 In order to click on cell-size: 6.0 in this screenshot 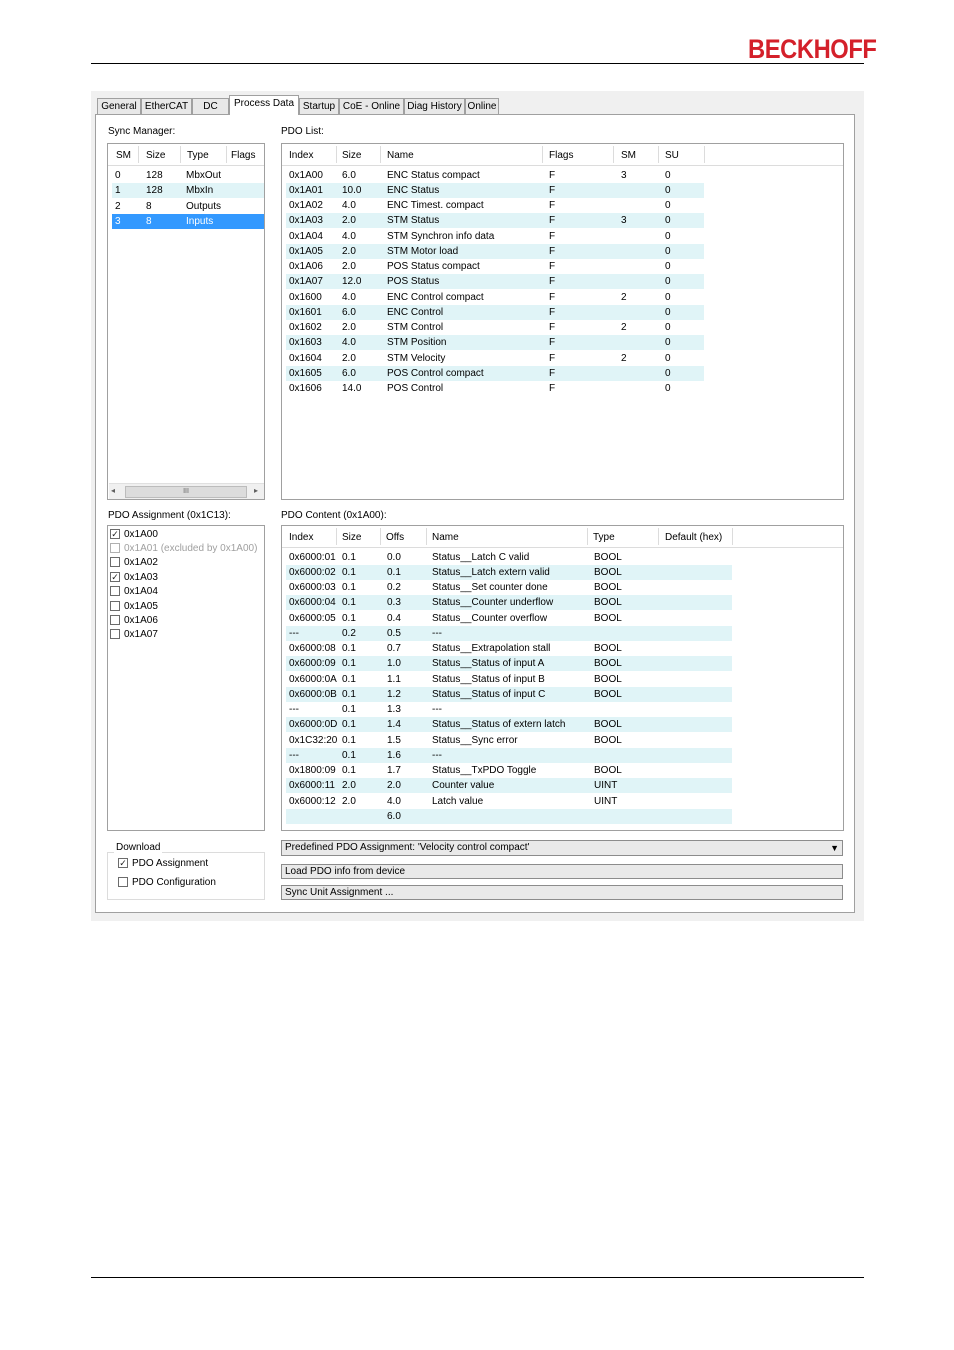, I will do `click(349, 312)`.